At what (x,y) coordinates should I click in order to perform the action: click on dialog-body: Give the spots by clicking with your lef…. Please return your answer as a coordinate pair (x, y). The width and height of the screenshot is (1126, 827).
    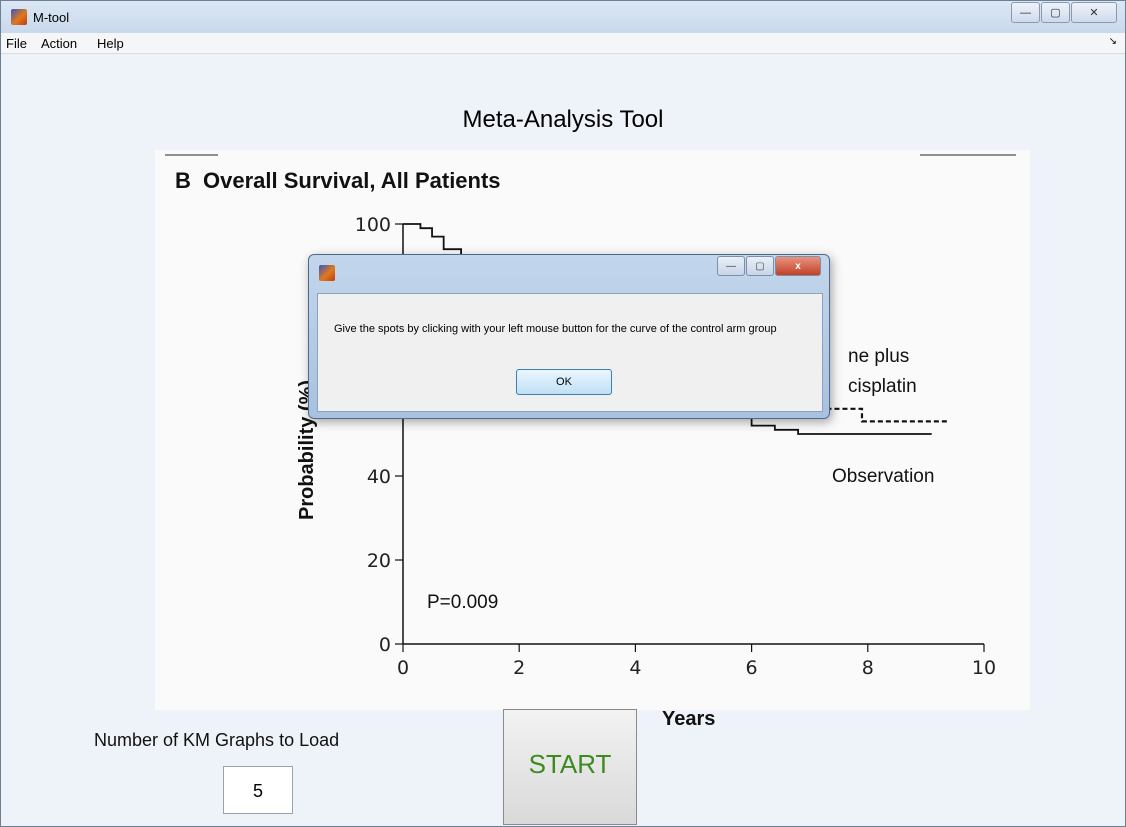
    Looking at the image, I should click on (570, 352).